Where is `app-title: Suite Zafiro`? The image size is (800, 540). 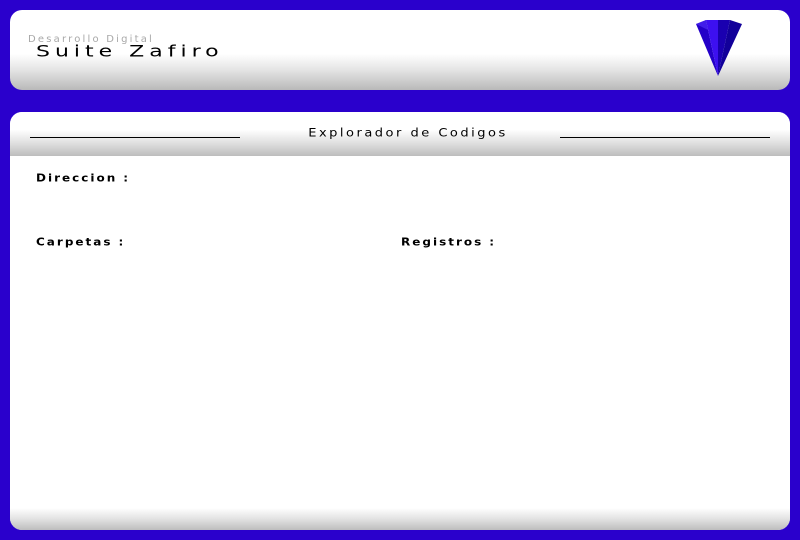
app-title: Suite Zafiro is located at coordinates (130, 52).